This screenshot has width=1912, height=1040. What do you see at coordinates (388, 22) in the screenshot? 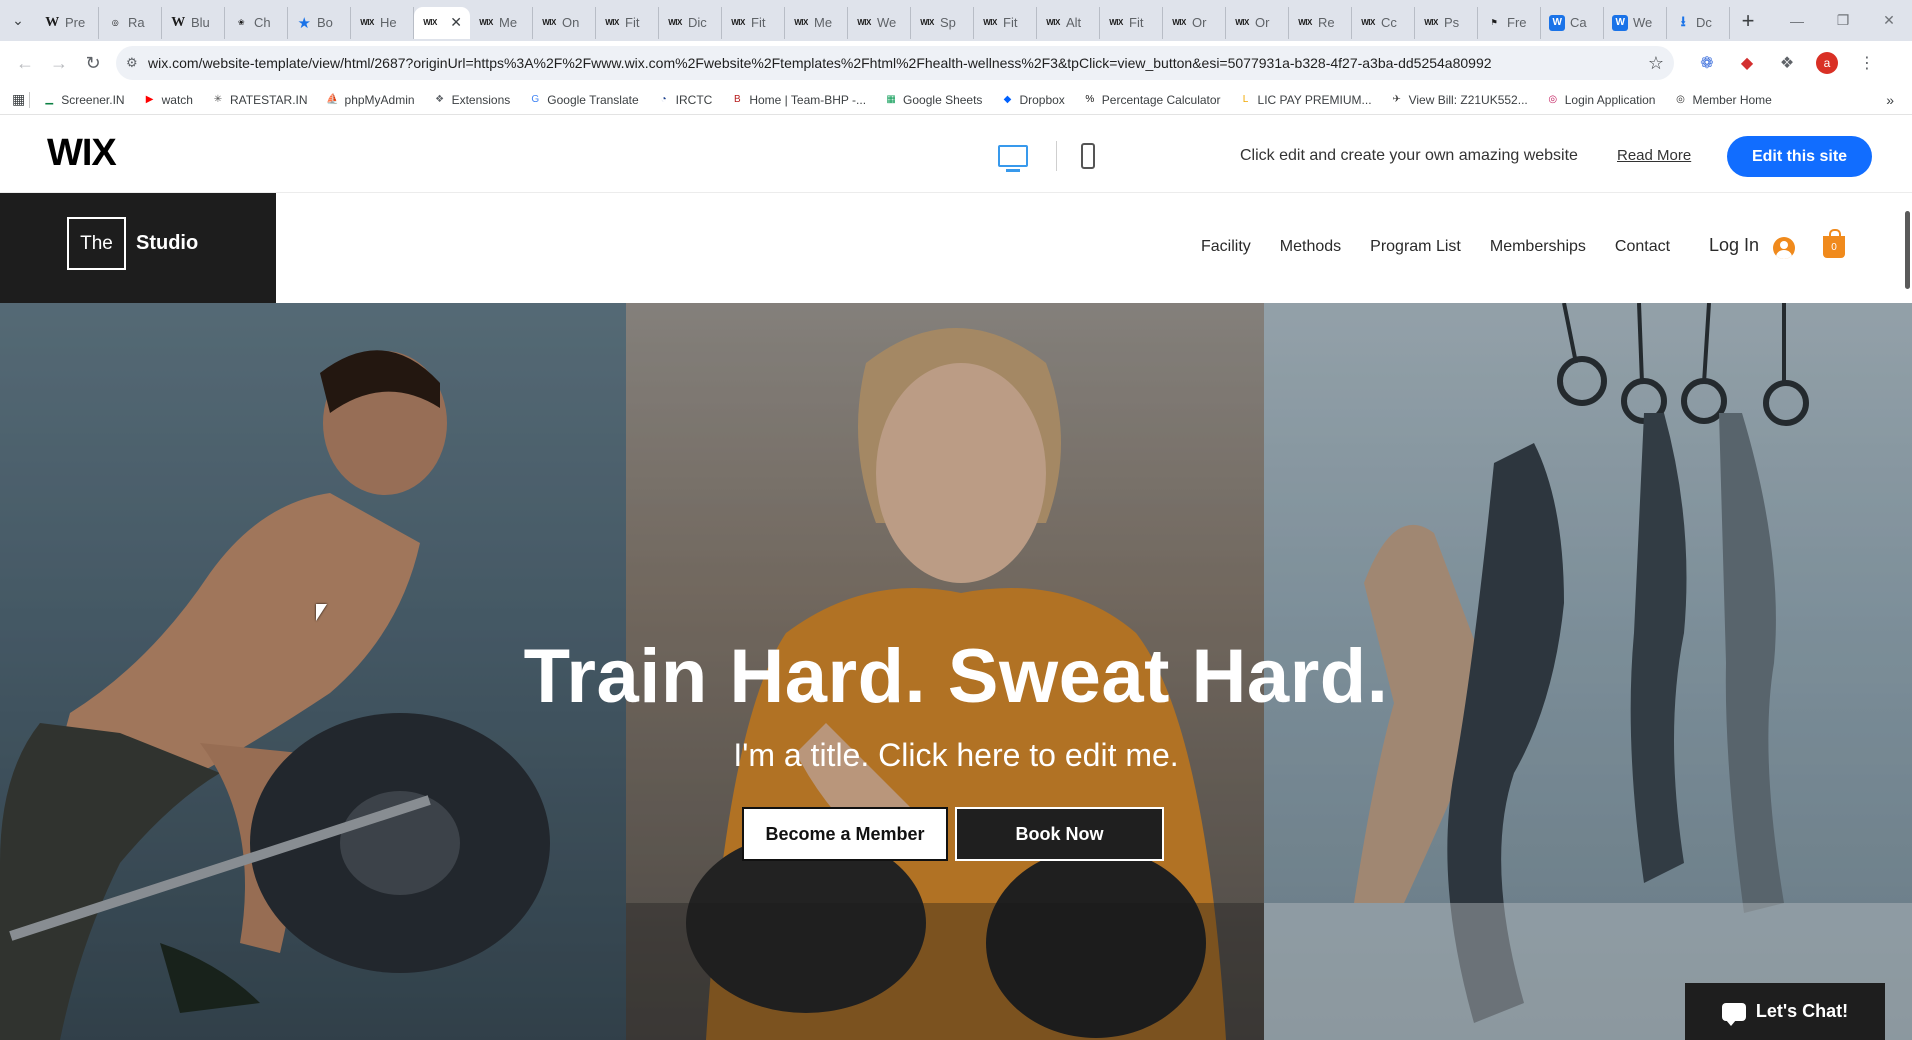
I see `tab-title: He` at bounding box center [388, 22].